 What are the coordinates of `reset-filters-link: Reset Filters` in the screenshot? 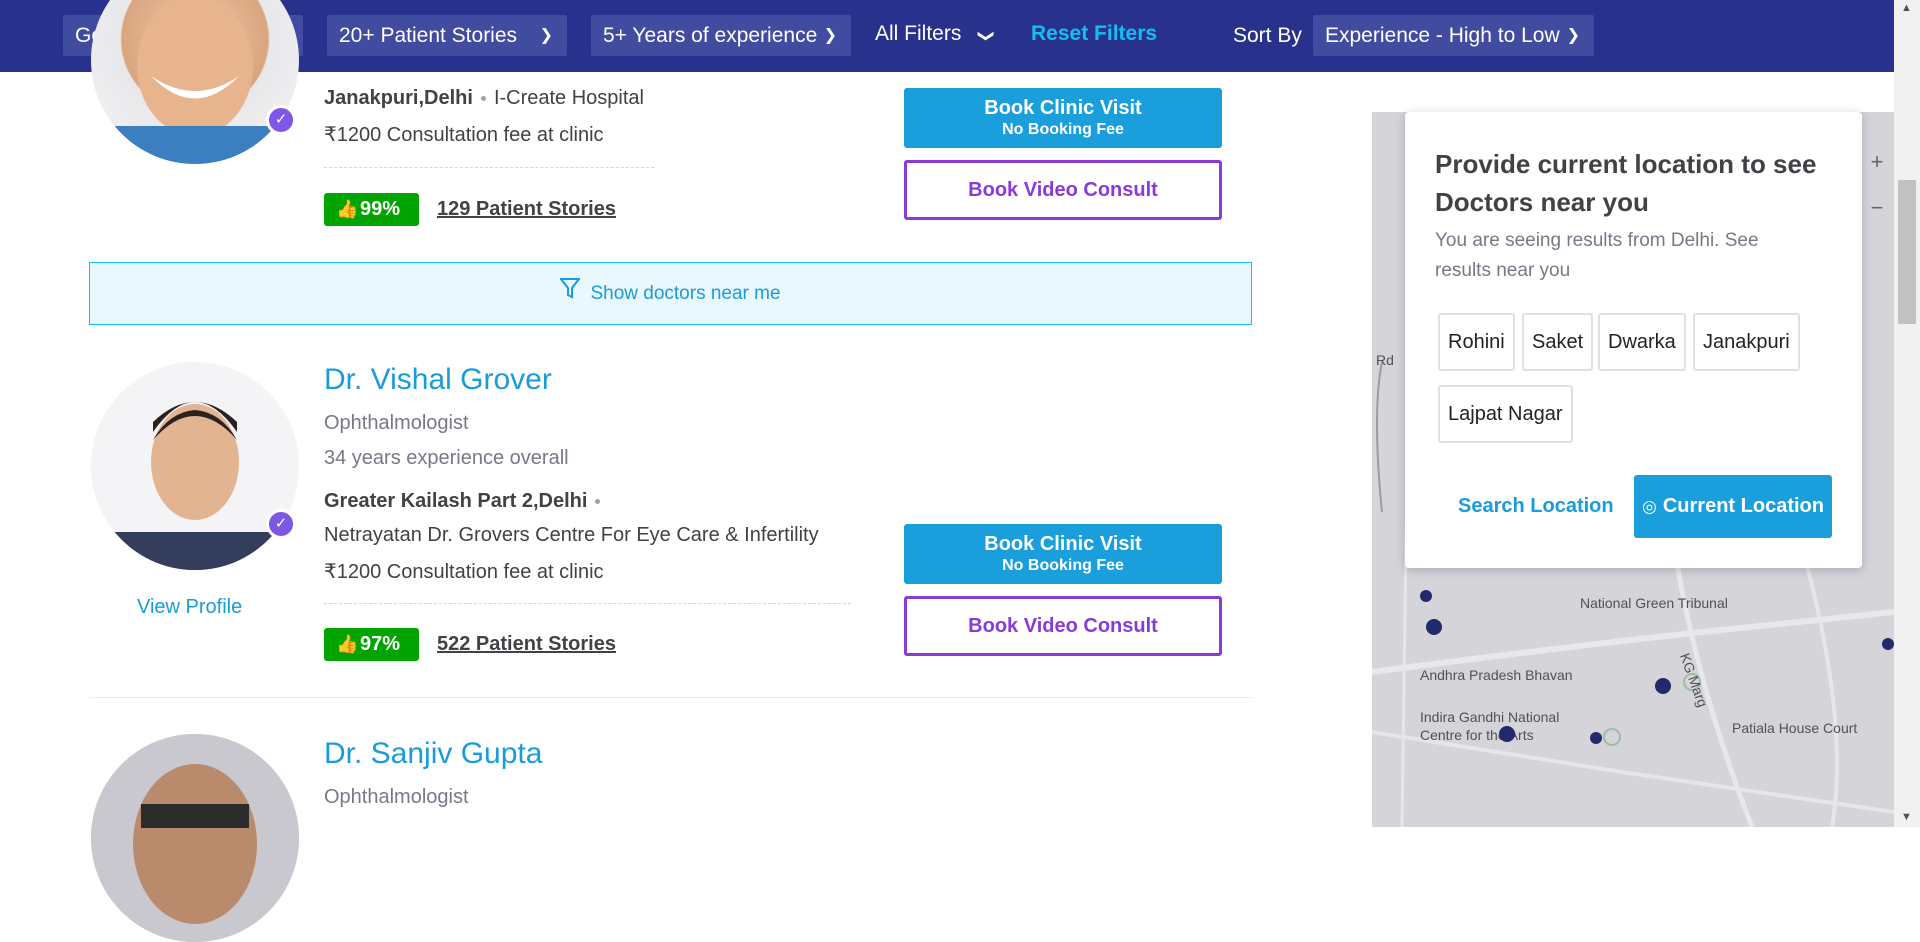 It's located at (1094, 35).